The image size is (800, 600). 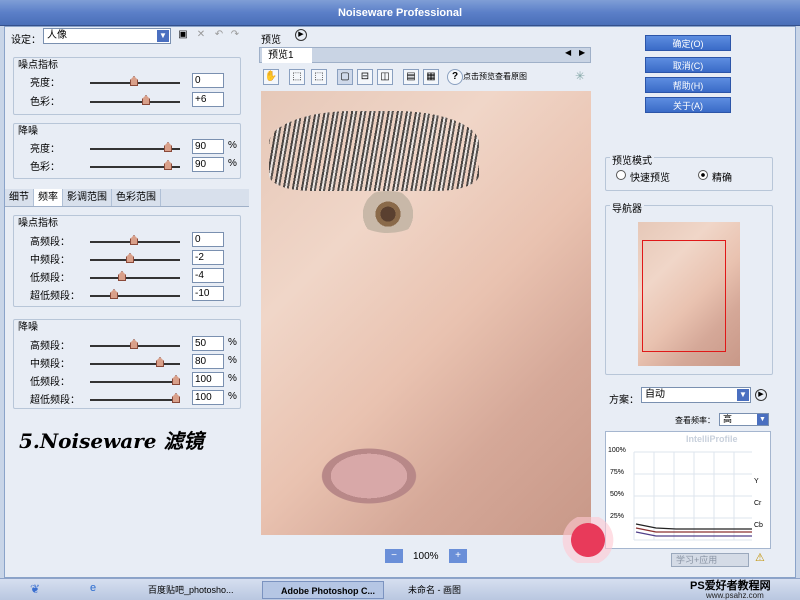 What do you see at coordinates (219, 36) in the screenshot?
I see `undo-icon: ↶` at bounding box center [219, 36].